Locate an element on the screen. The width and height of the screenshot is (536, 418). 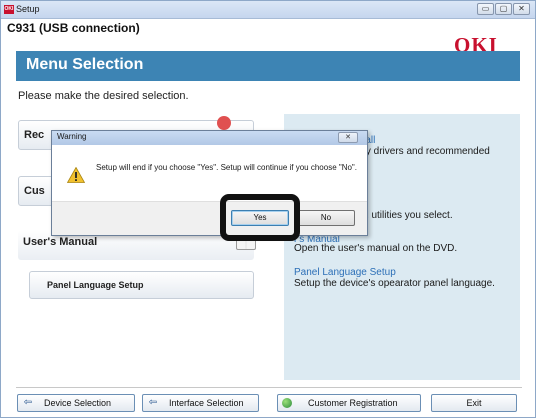
dialog-footer: Yes No is located at coordinates (209, 218).